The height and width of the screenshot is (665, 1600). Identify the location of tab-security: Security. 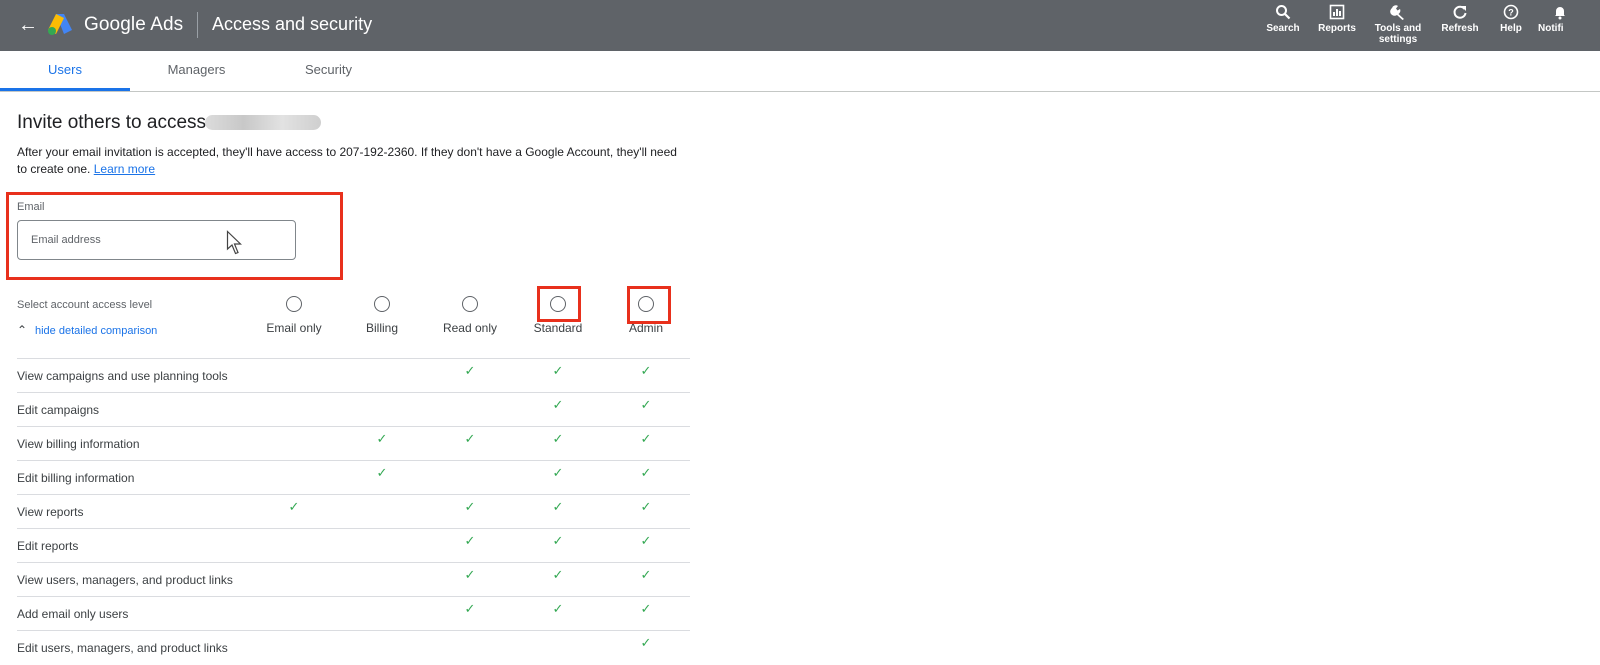
(328, 71).